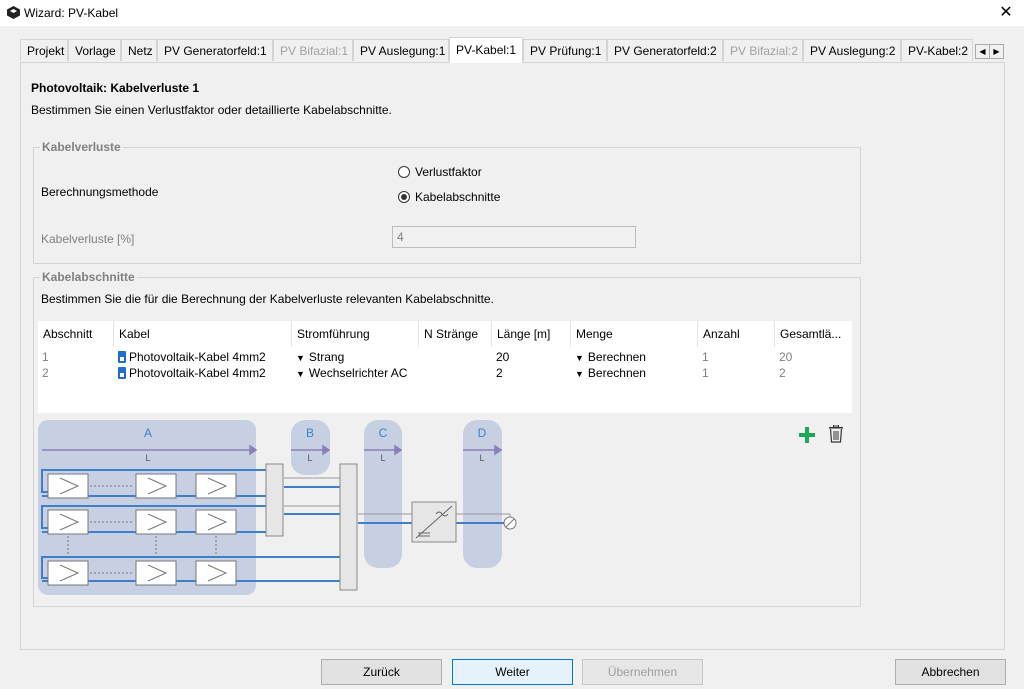  Describe the element at coordinates (455, 334) in the screenshot. I see `column-header-n-straenge: N Stränge` at that location.